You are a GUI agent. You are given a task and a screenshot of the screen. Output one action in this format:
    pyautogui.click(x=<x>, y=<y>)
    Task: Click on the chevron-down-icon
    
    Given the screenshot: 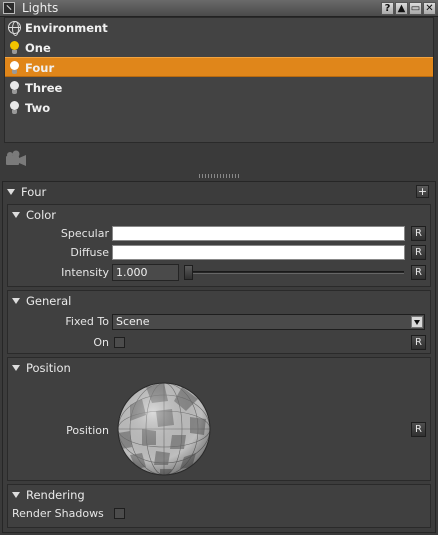 What is the action you would take?
    pyautogui.click(x=417, y=322)
    